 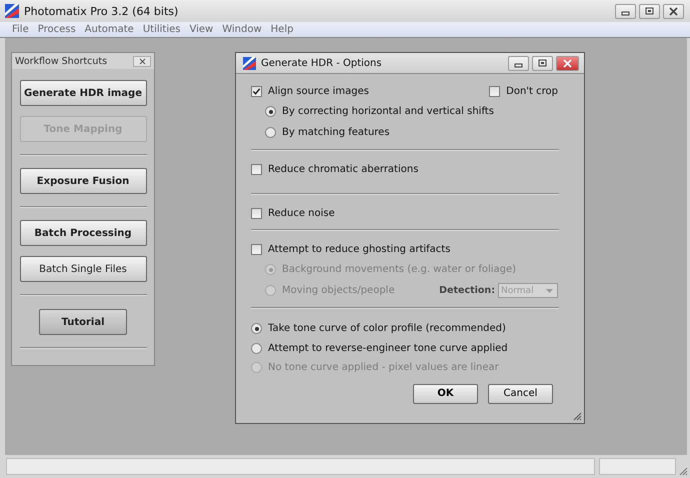 I want to click on radio-label: No tone curve applied - pixel values are linear, so click(x=383, y=368).